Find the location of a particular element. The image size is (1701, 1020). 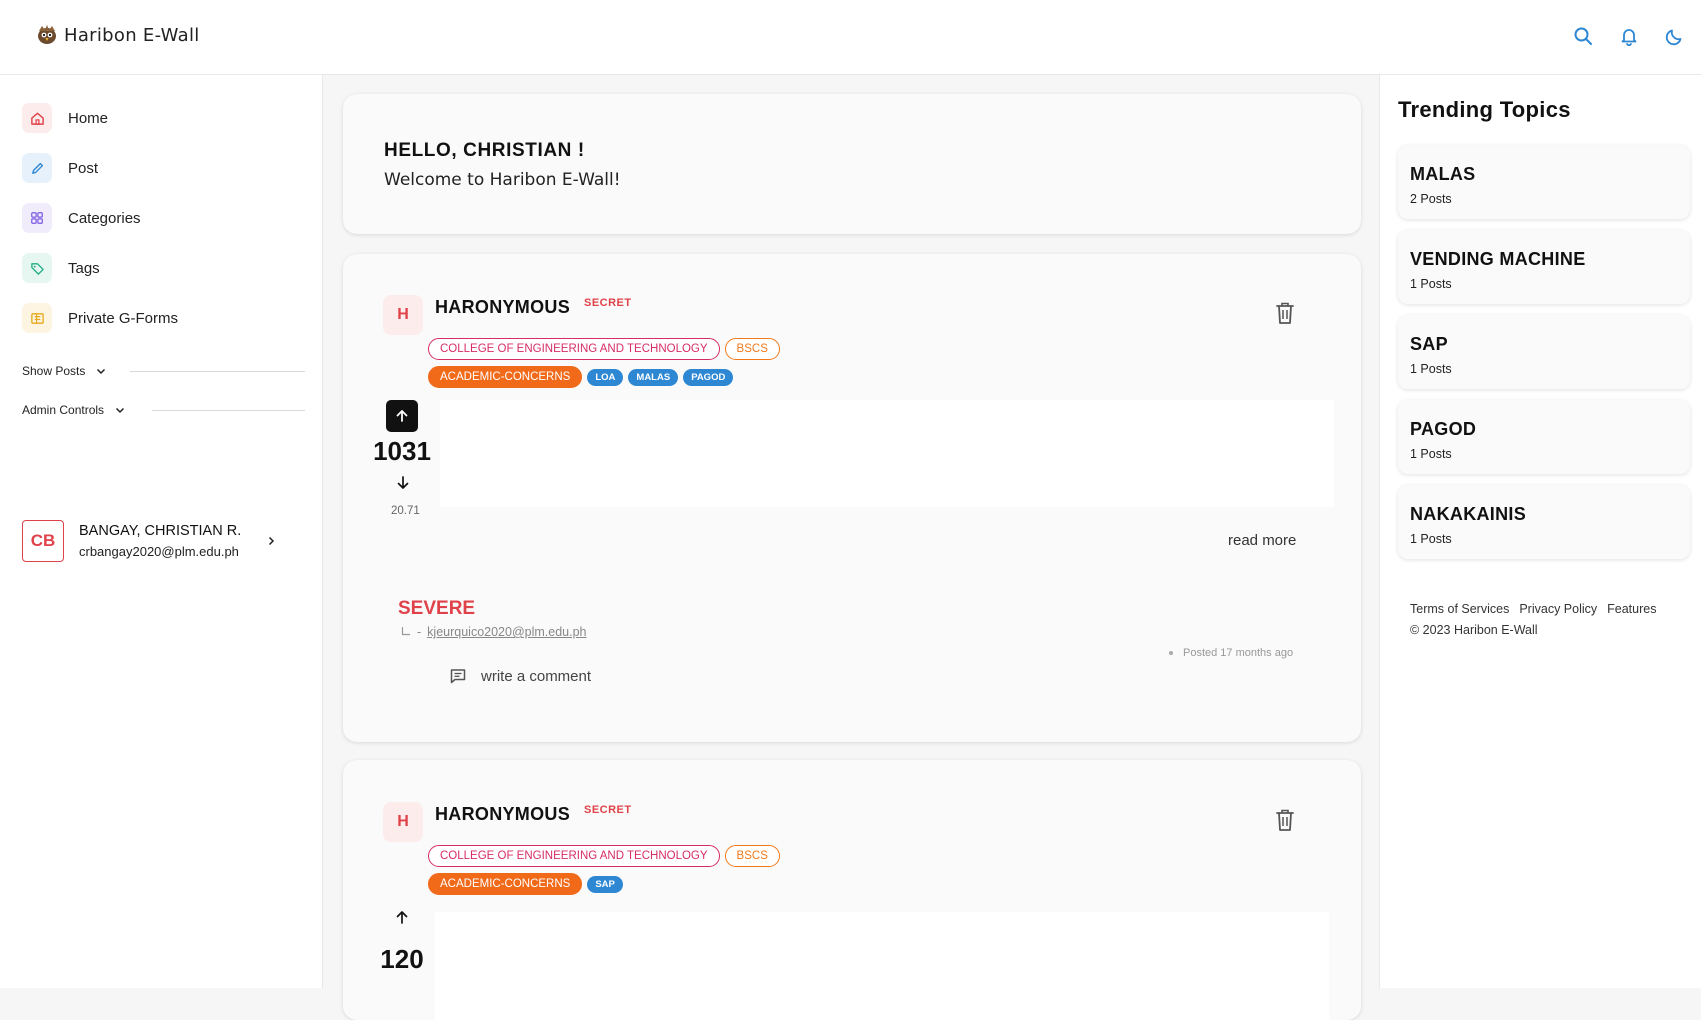

tag-chip: PAGOD is located at coordinates (708, 377).